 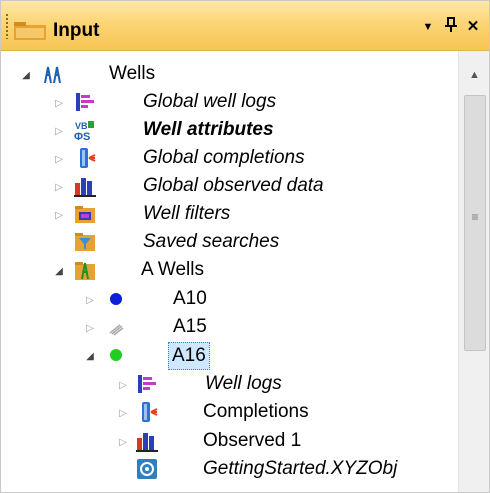 I want to click on panel-title-bar: Input ▼ ✕, so click(x=245, y=26).